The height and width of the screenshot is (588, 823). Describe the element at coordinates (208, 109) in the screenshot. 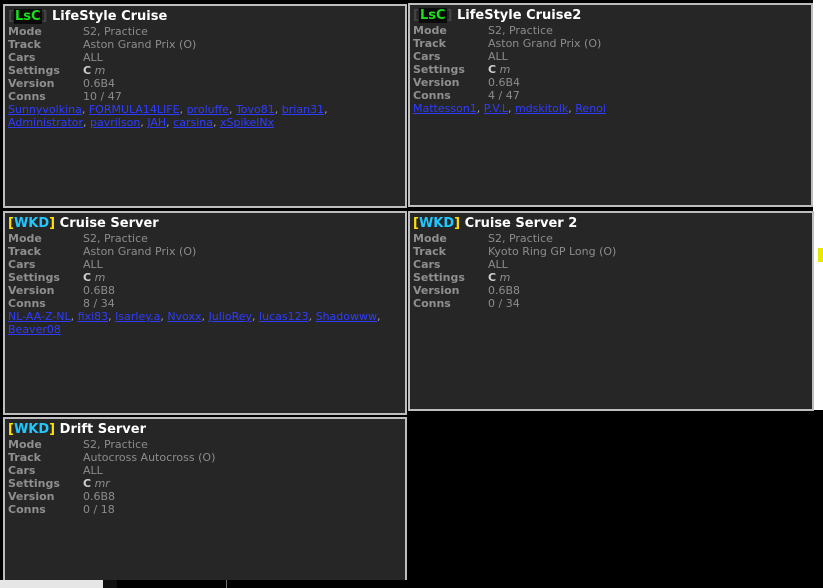

I see `player-link: proluffe` at that location.